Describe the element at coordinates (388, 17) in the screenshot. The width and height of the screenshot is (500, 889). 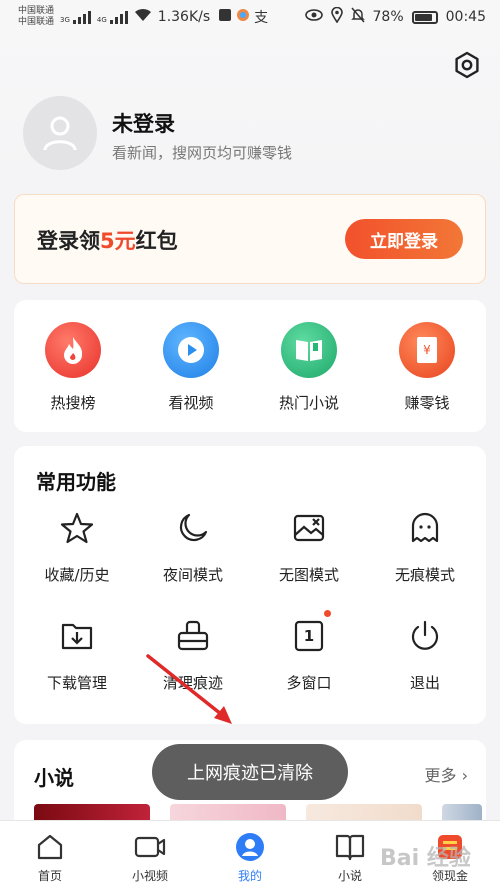
I see `battery-percent: 78%` at that location.